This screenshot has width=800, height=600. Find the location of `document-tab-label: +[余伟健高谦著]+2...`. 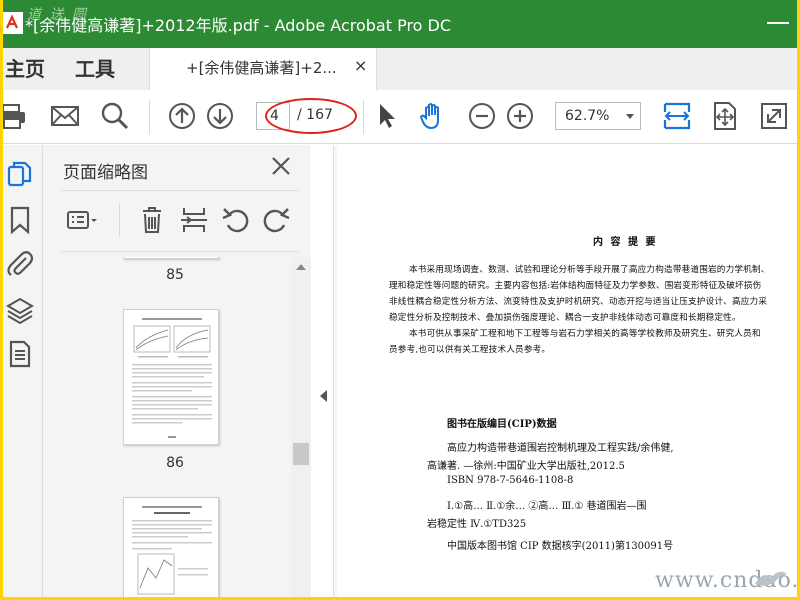

document-tab-label: +[余伟健高谦著]+2... is located at coordinates (261, 68).